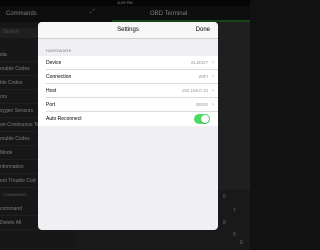 The height and width of the screenshot is (250, 320). Describe the element at coordinates (64, 119) in the screenshot. I see `auto-reconnect-label: Auto Reconnect` at that location.